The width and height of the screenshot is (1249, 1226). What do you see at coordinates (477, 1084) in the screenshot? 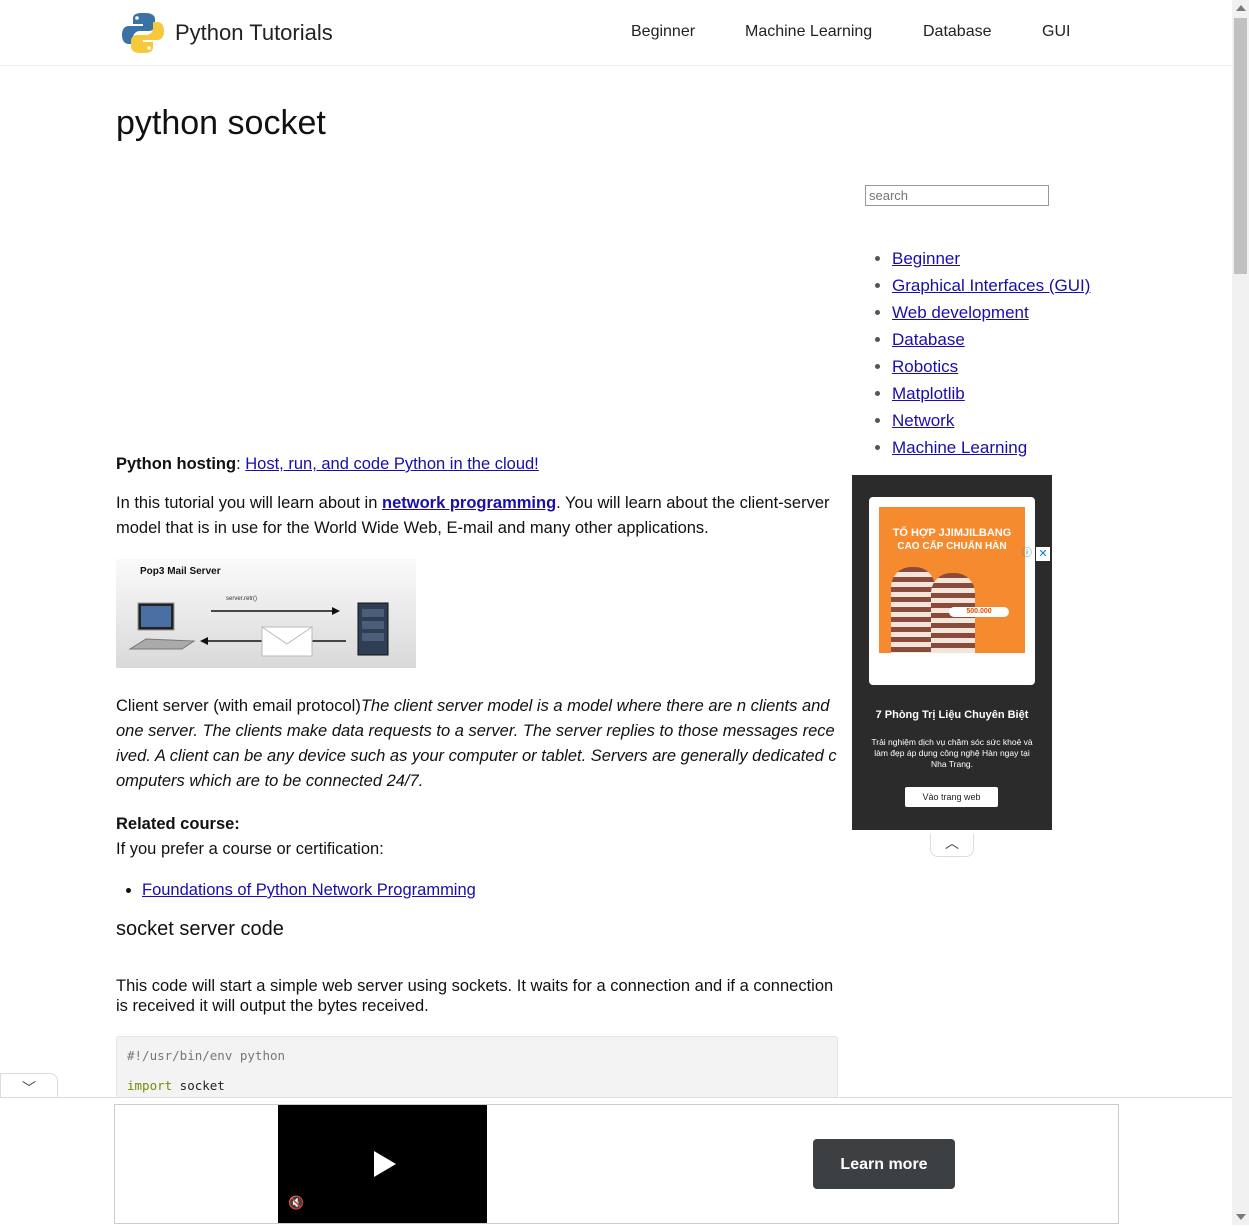
I see `code-line-import: import socket` at bounding box center [477, 1084].